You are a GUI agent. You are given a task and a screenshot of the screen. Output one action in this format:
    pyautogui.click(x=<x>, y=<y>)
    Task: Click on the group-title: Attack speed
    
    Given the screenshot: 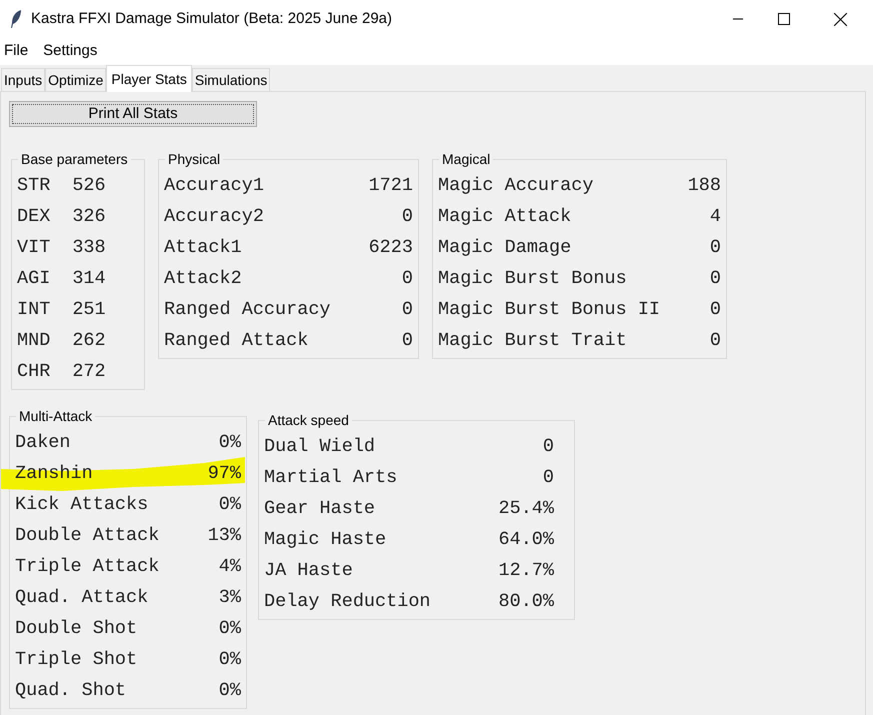 What is the action you would take?
    pyautogui.click(x=308, y=420)
    